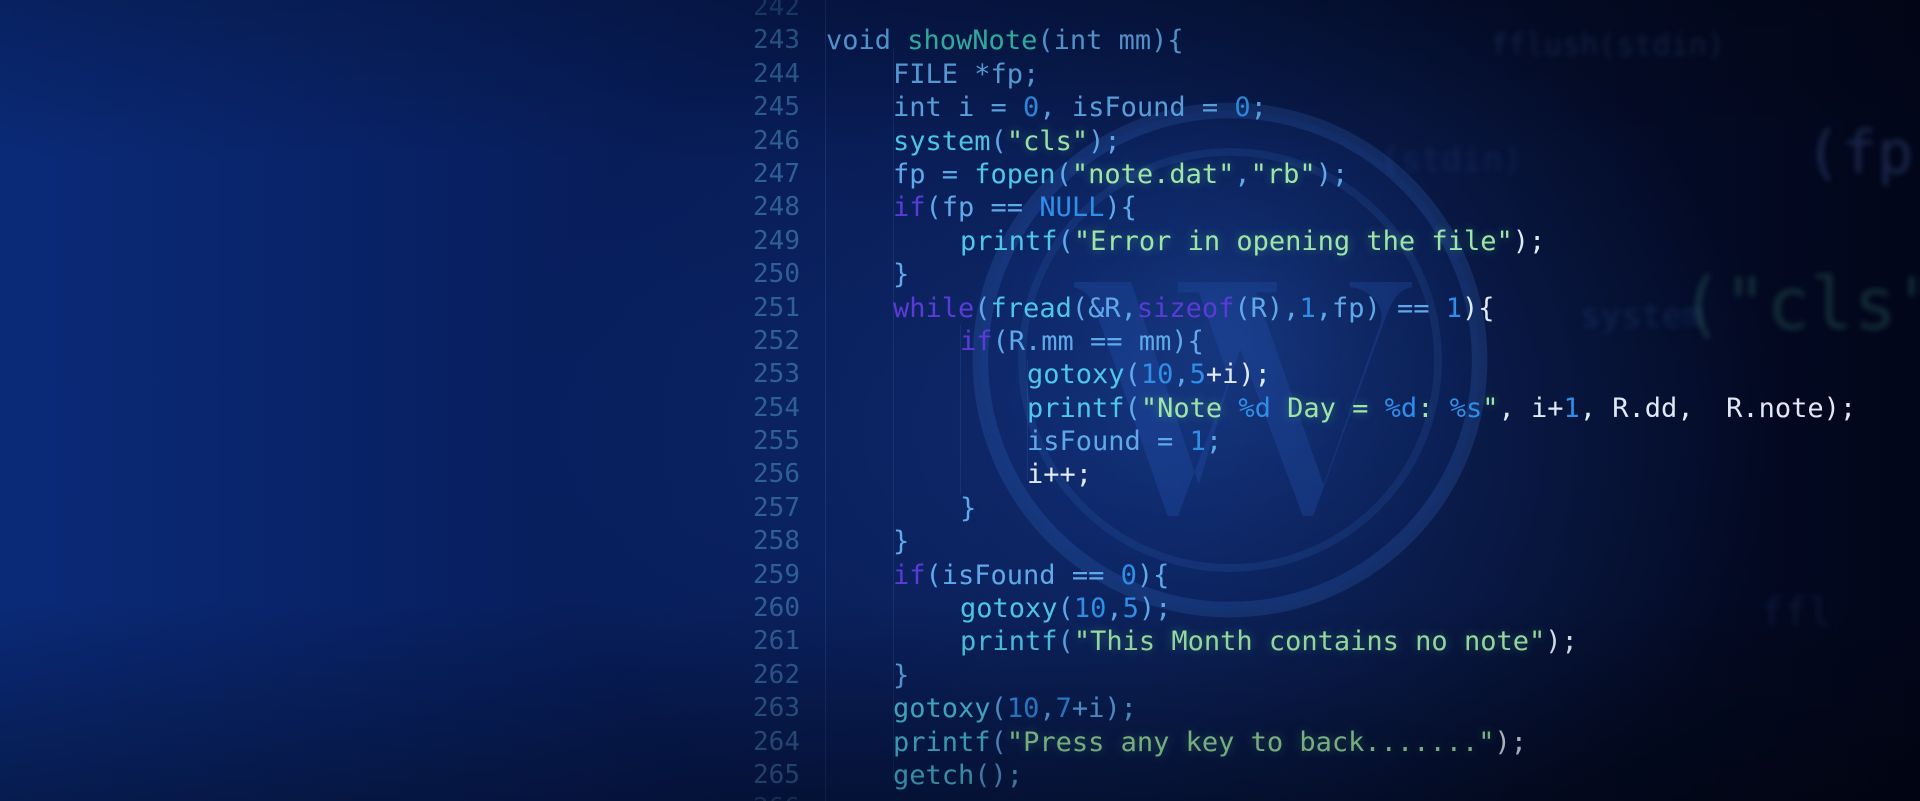 The height and width of the screenshot is (801, 1920). What do you see at coordinates (1283, 174) in the screenshot?
I see `code-token: "rb"` at bounding box center [1283, 174].